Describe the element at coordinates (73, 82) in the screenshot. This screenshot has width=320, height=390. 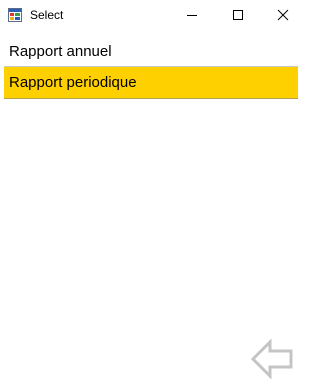
I see `list-item-label: Rapport periodique` at that location.